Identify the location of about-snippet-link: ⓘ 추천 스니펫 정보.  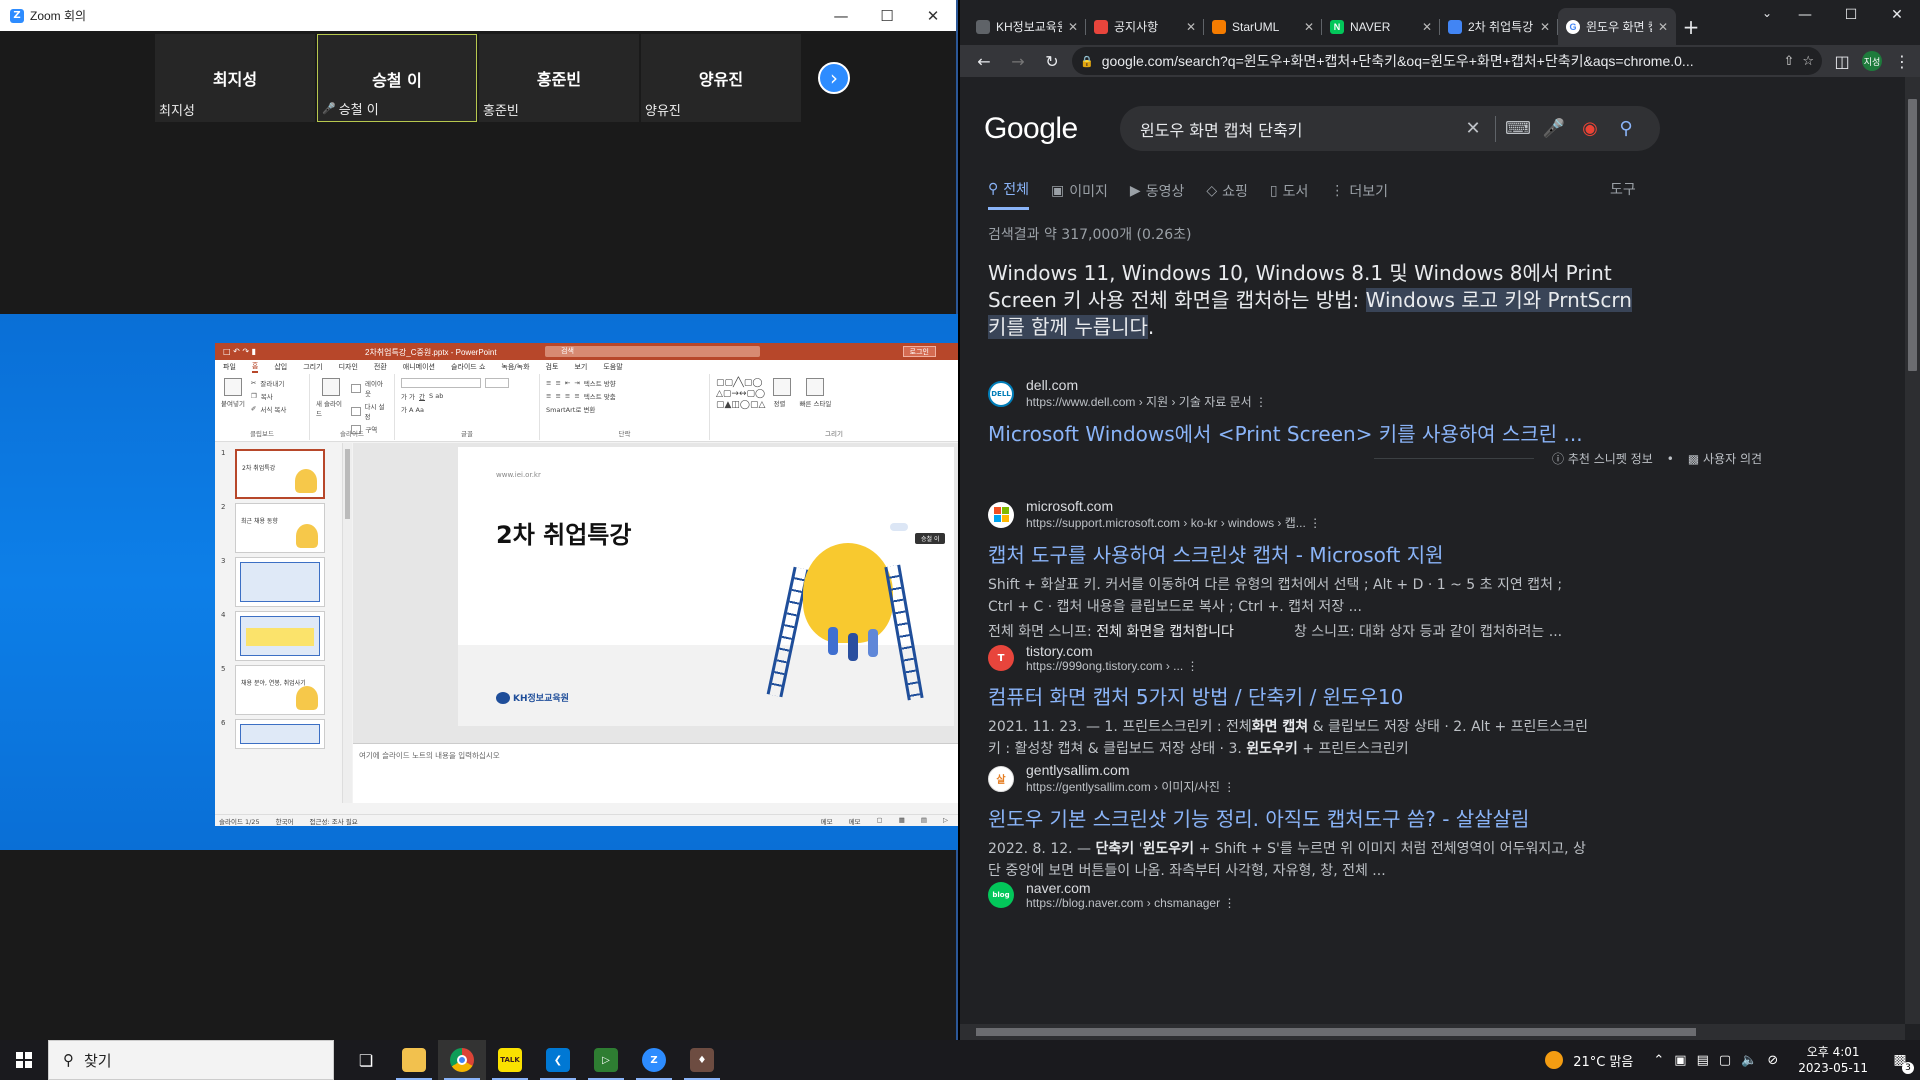
(1602, 458).